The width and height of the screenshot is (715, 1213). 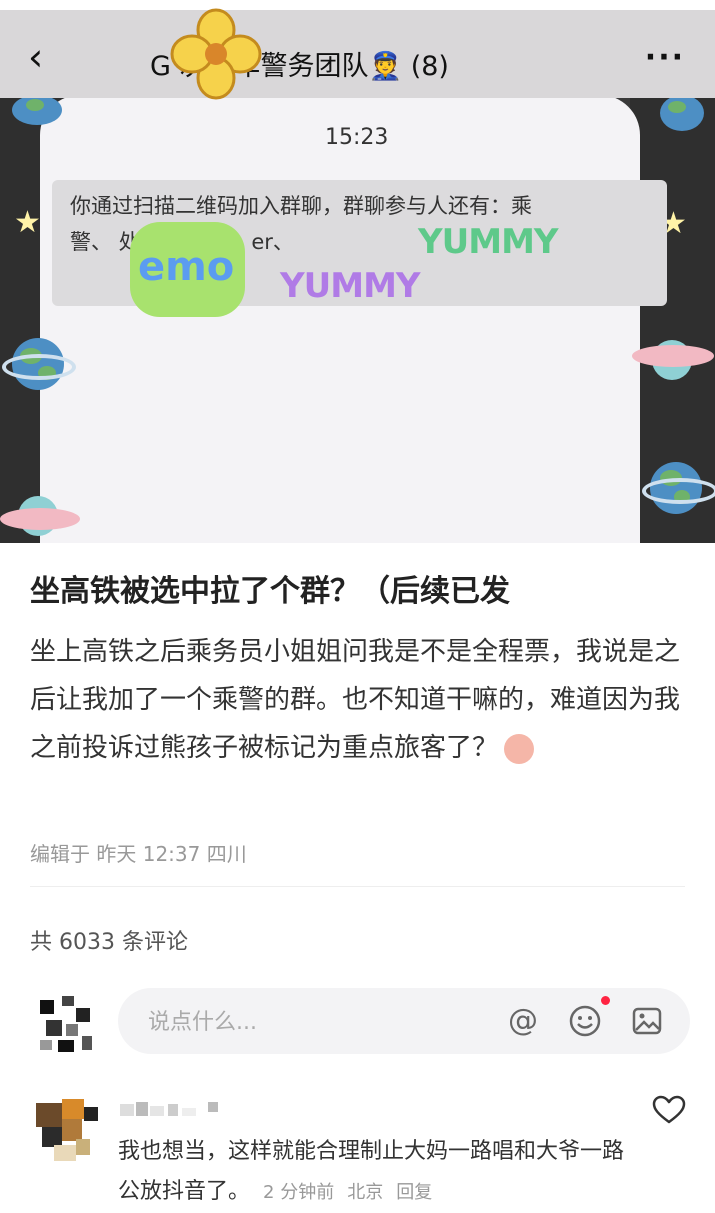 I want to click on mention-icon: @, so click(x=523, y=1021).